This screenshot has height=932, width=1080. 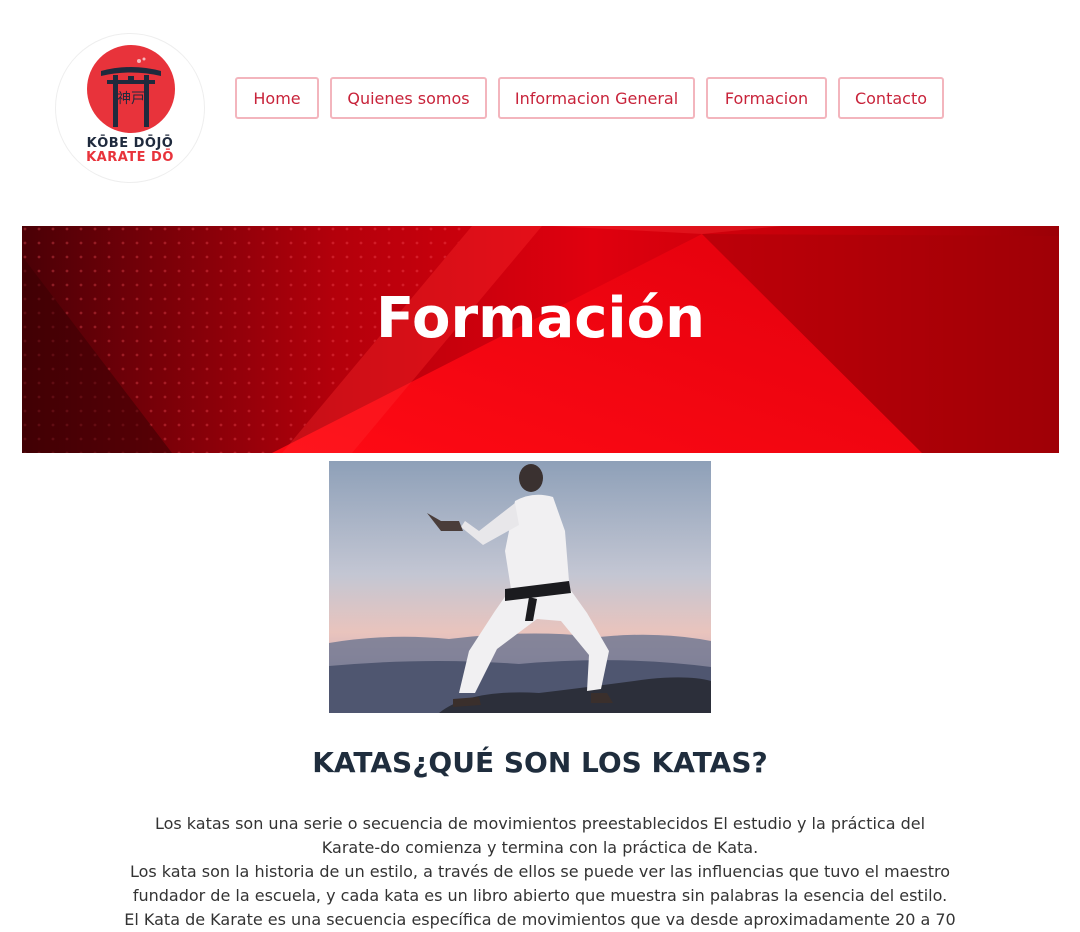 What do you see at coordinates (540, 318) in the screenshot?
I see `page-title: Formación` at bounding box center [540, 318].